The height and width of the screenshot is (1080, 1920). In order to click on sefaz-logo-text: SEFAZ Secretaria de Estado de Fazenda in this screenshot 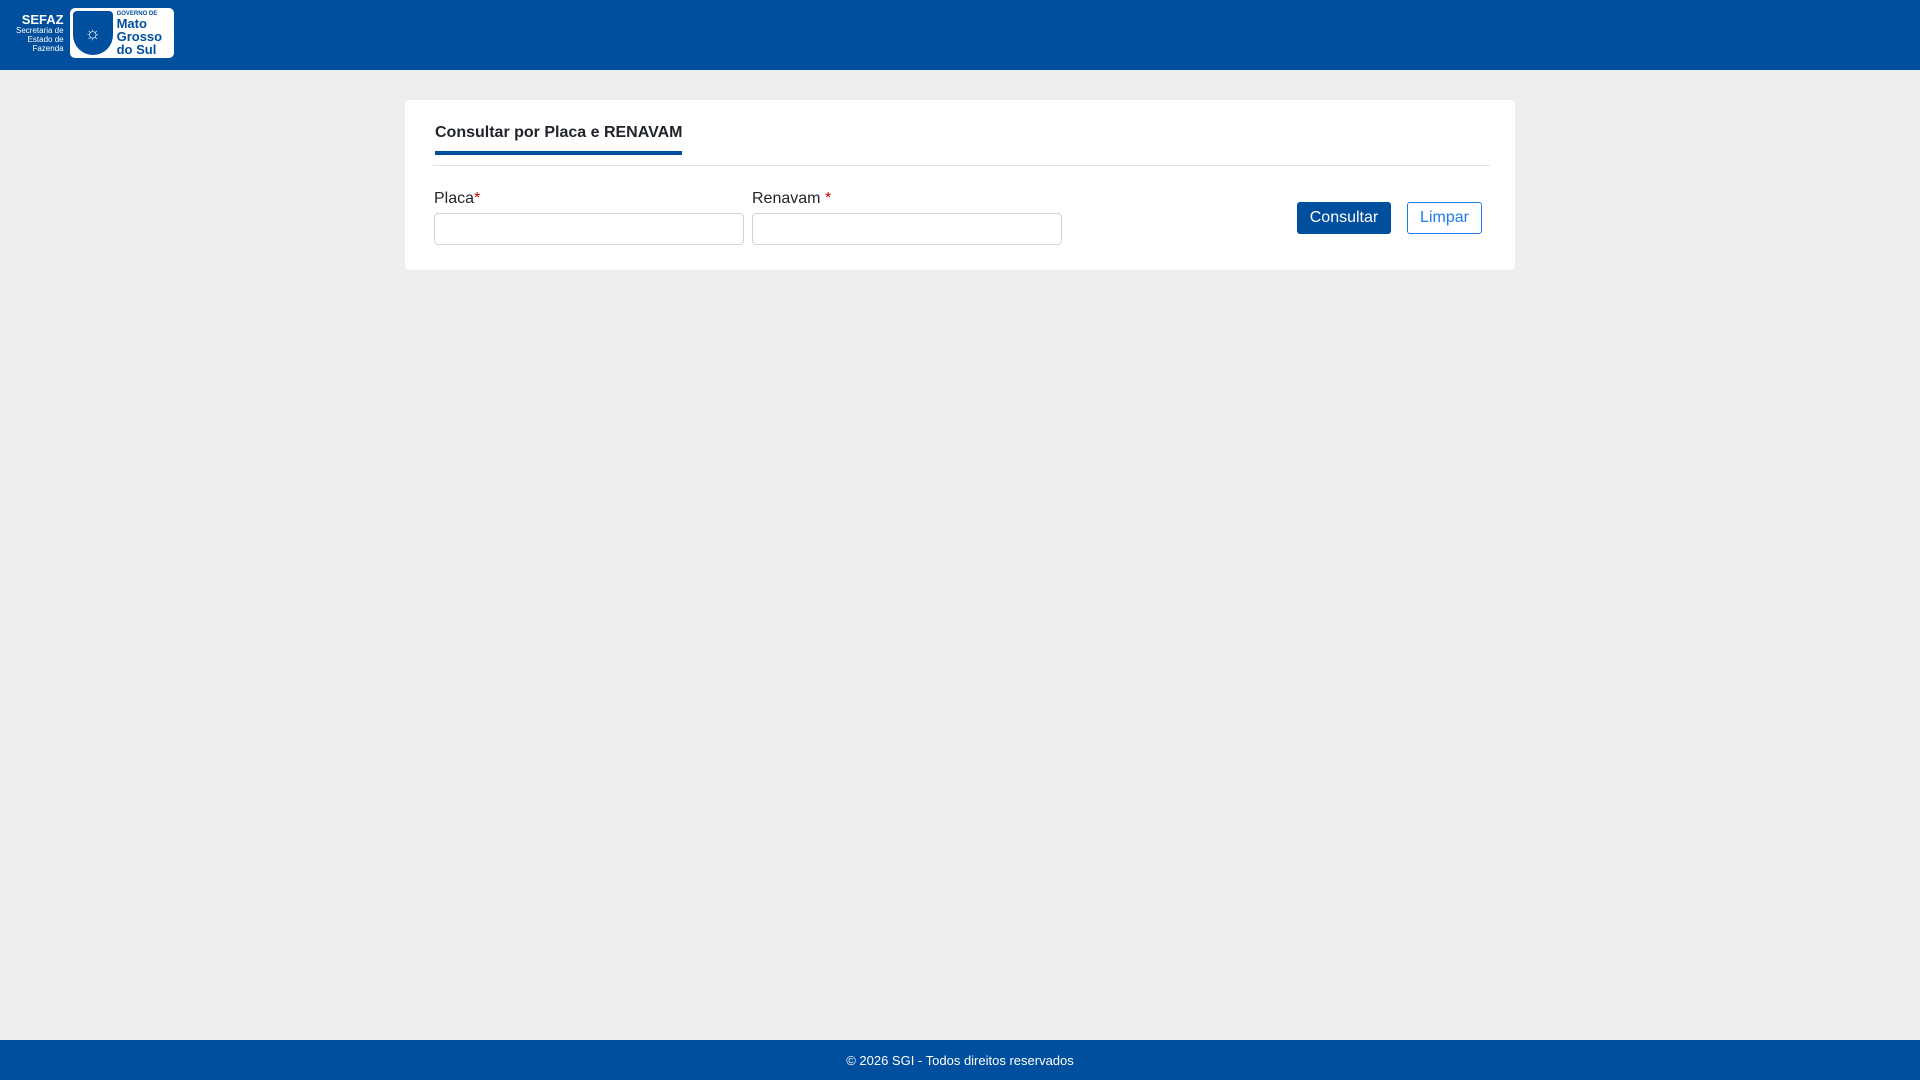, I will do `click(40, 33)`.